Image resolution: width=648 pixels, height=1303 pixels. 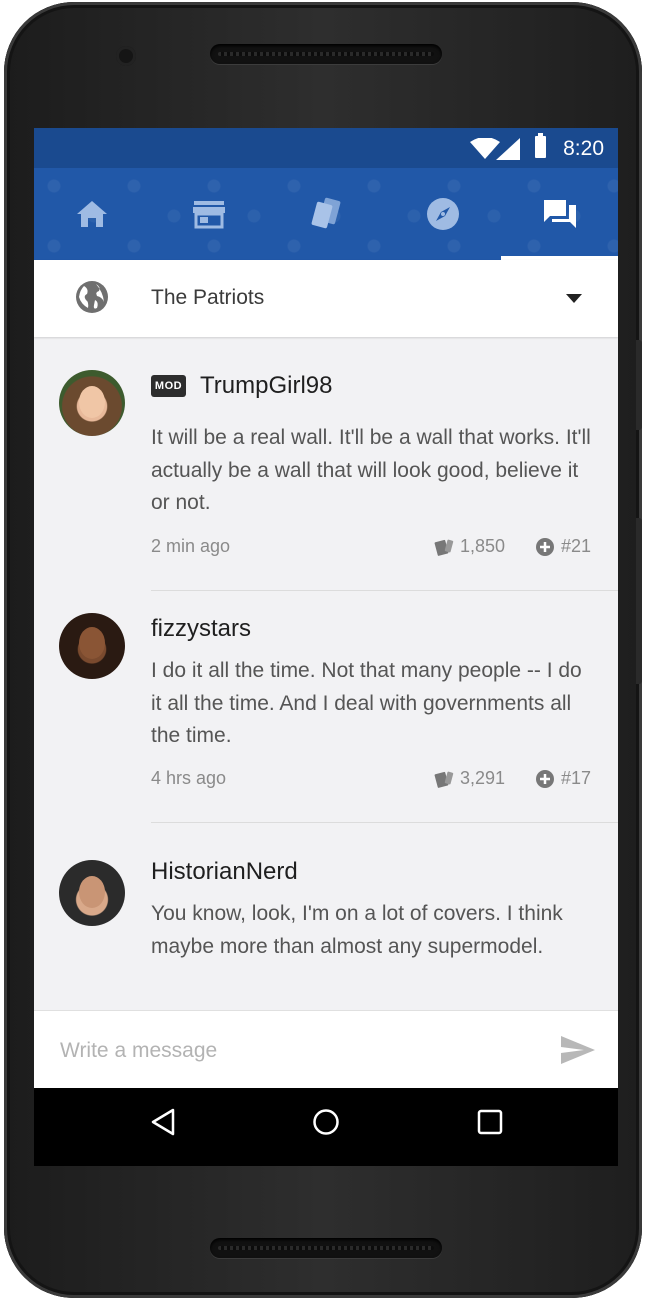 I want to click on status-time: 8:20, so click(x=583, y=148).